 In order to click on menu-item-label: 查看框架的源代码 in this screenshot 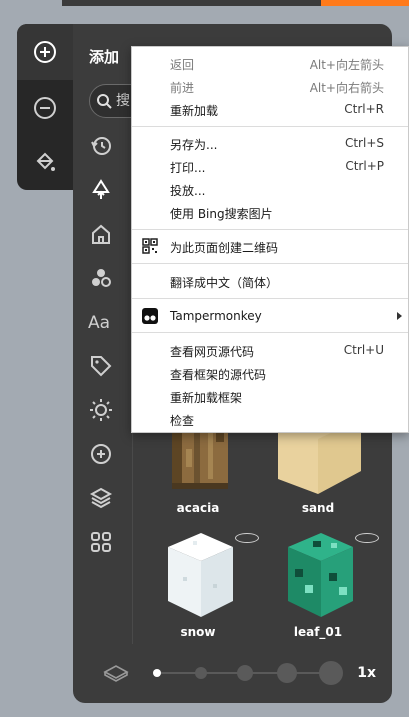, I will do `click(218, 375)`.